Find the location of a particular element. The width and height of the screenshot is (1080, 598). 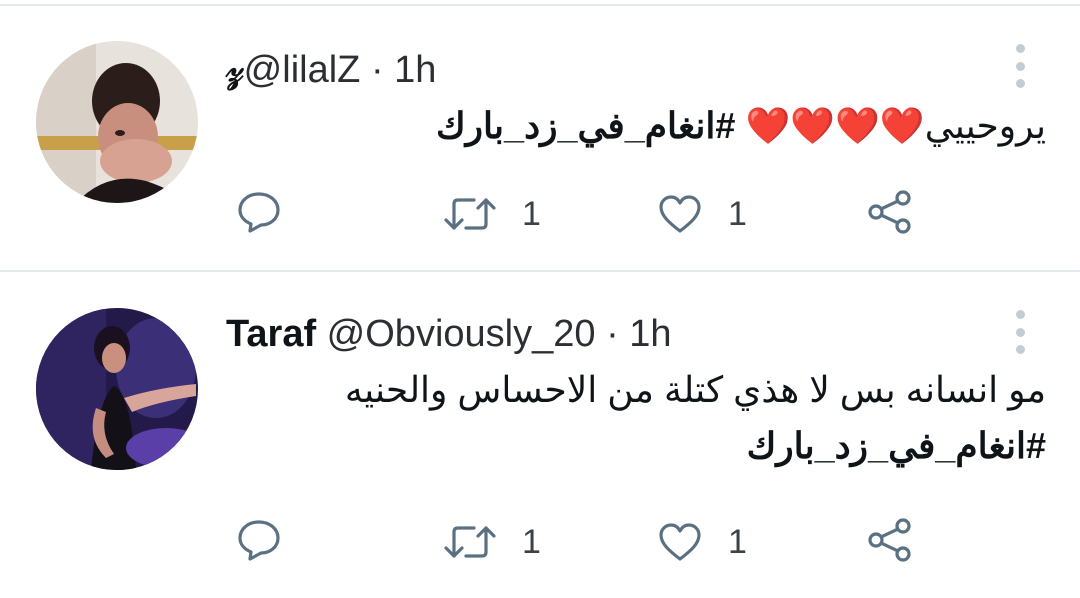

user-handle: @lilalZ is located at coordinates (302, 70).